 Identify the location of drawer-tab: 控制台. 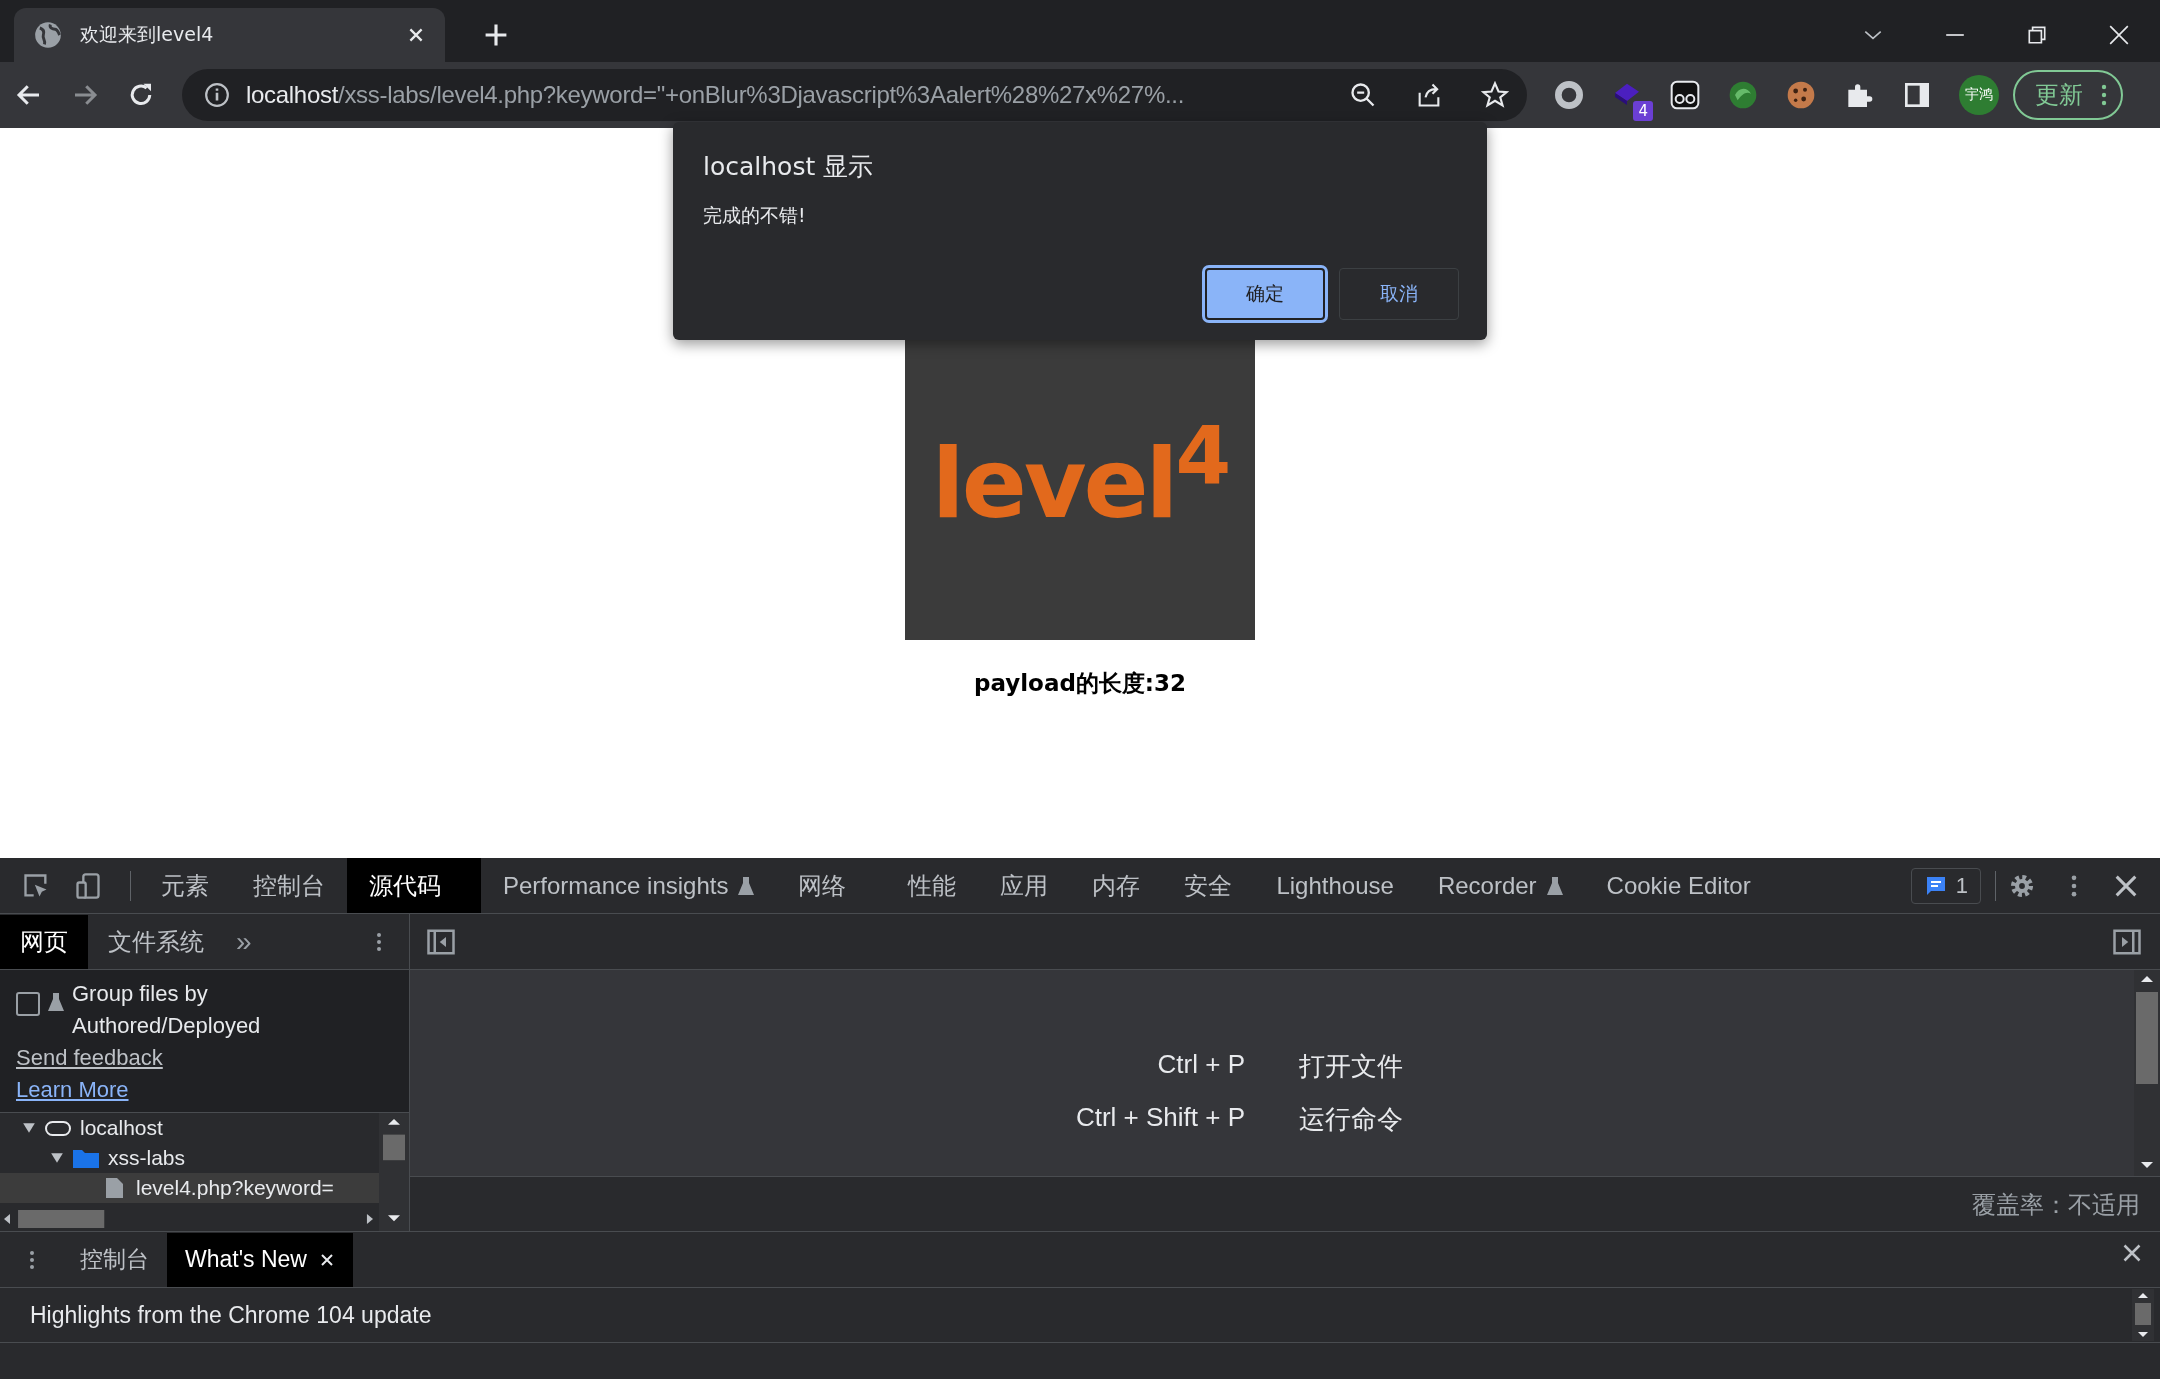
(114, 1259).